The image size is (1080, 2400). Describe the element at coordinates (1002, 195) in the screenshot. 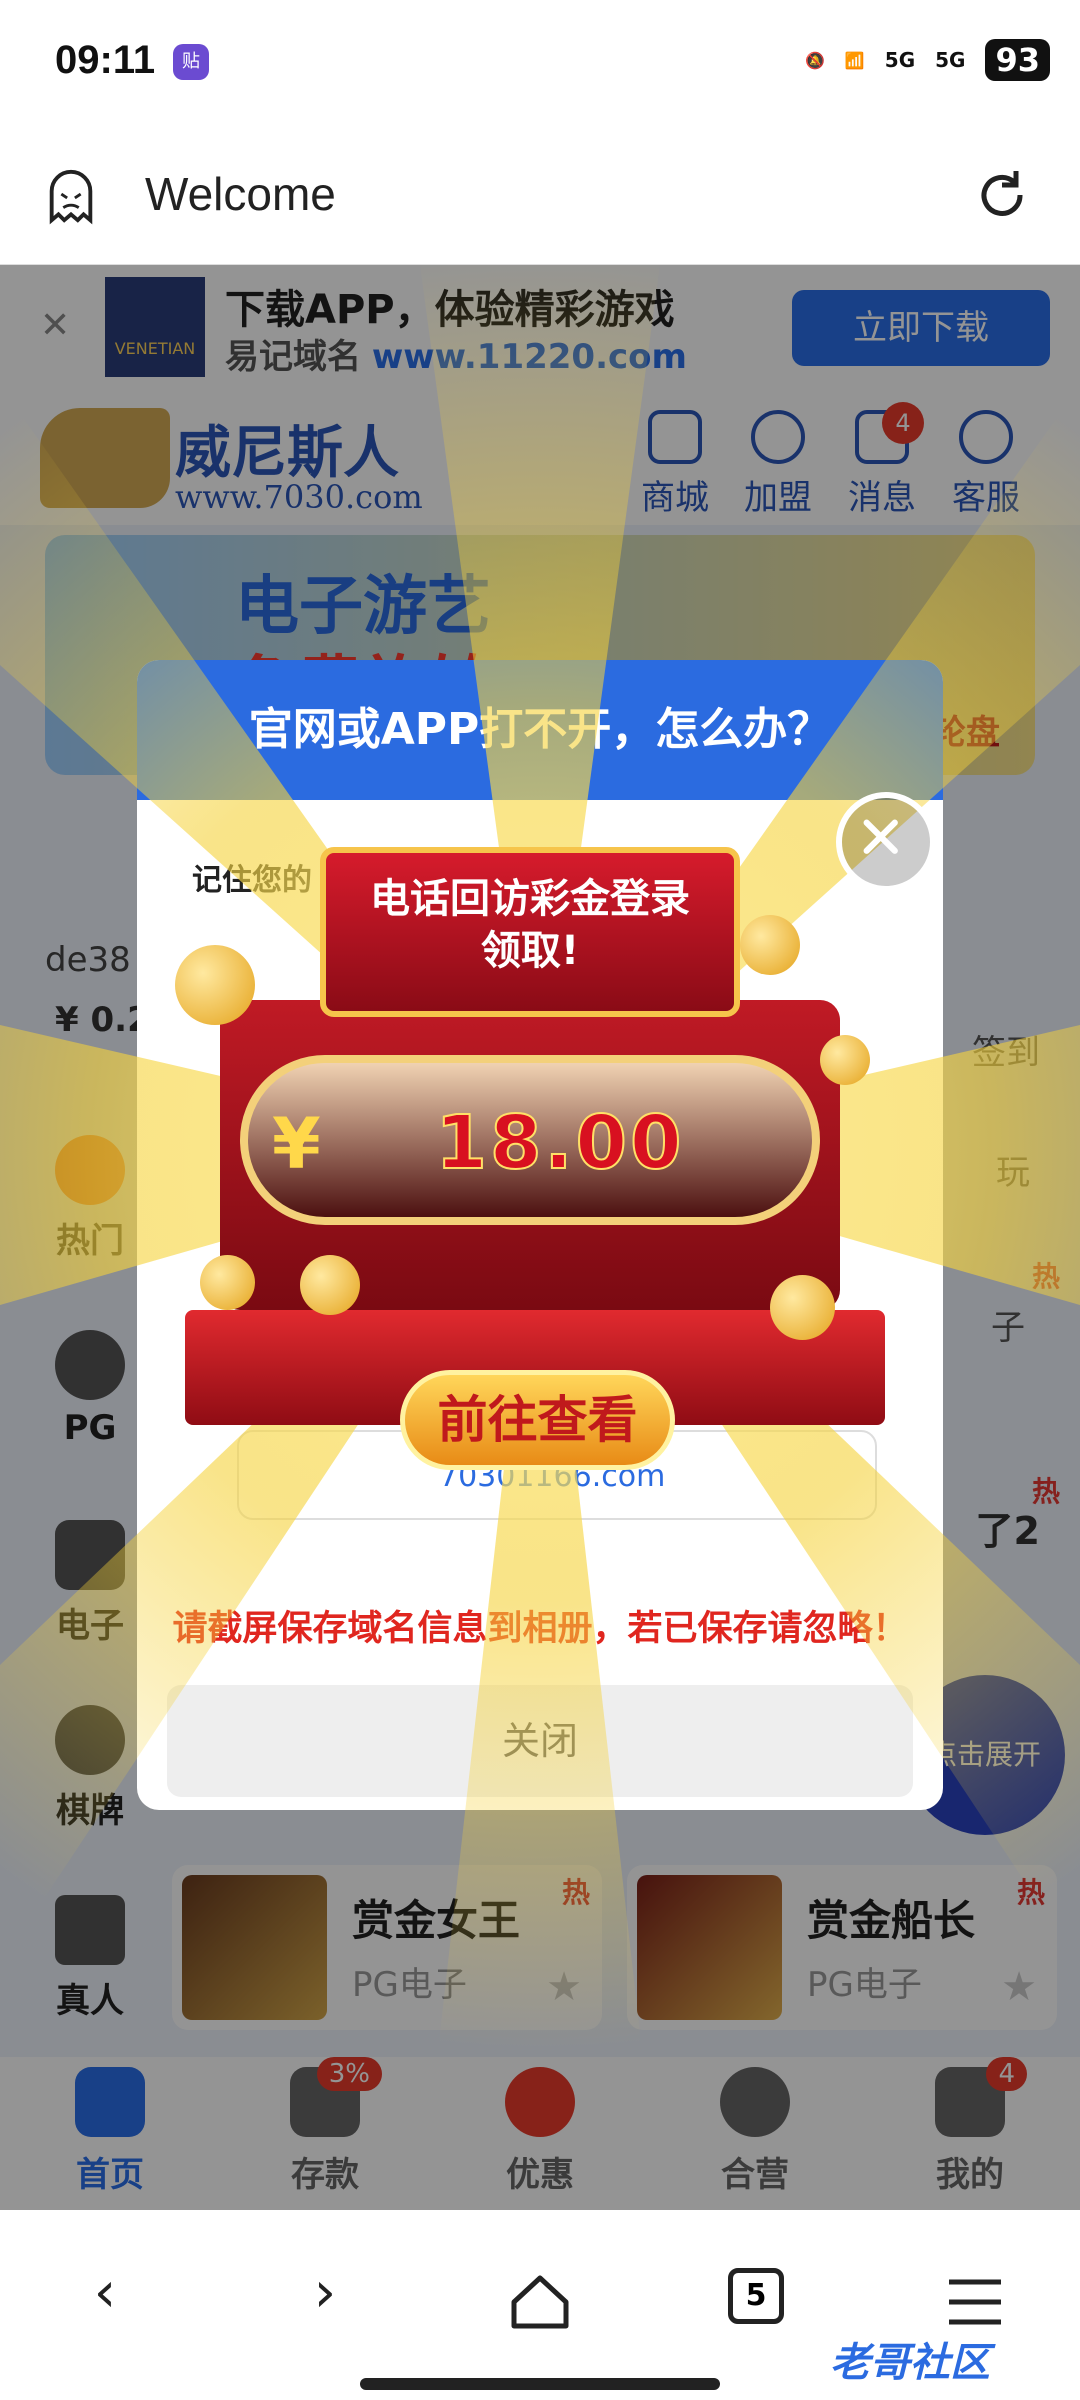

I see `reload-icon` at that location.